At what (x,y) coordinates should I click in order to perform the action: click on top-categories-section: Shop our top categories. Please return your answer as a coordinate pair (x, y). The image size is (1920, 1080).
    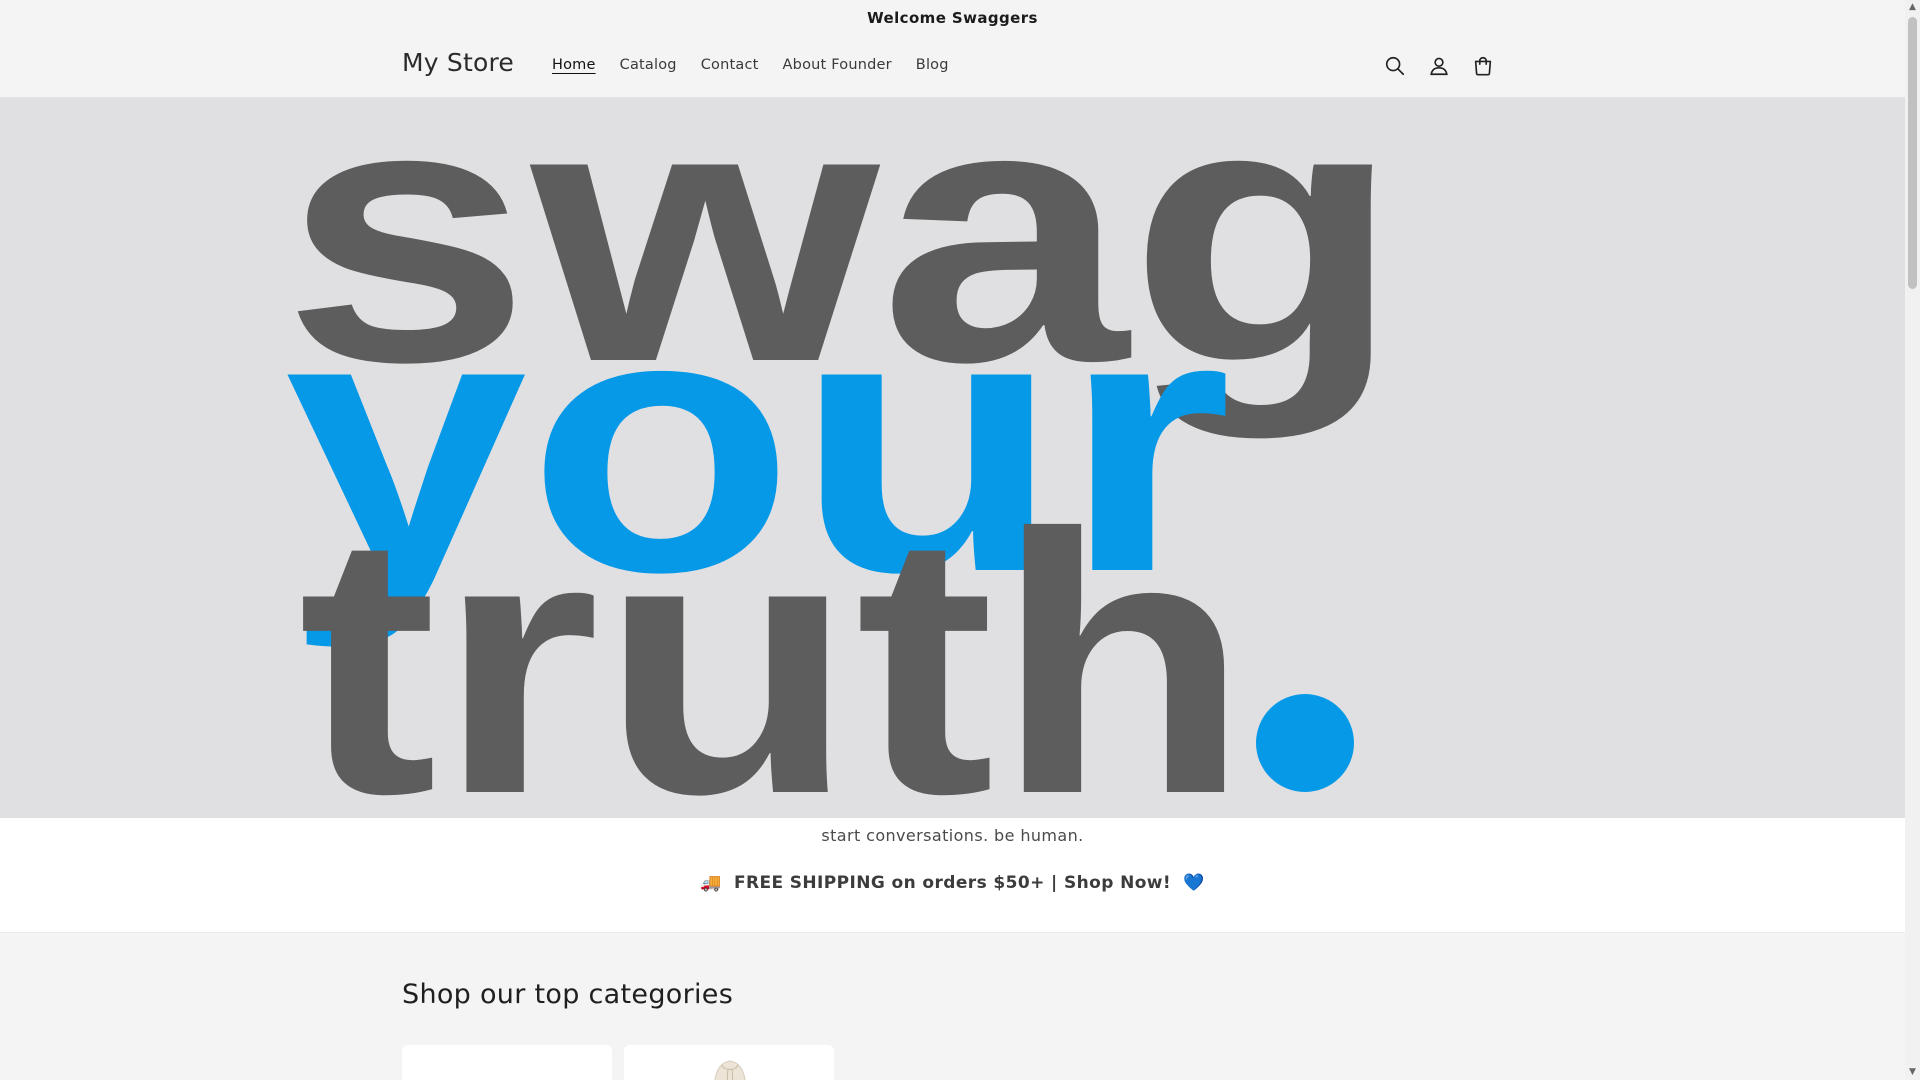
    Looking at the image, I should click on (952, 1006).